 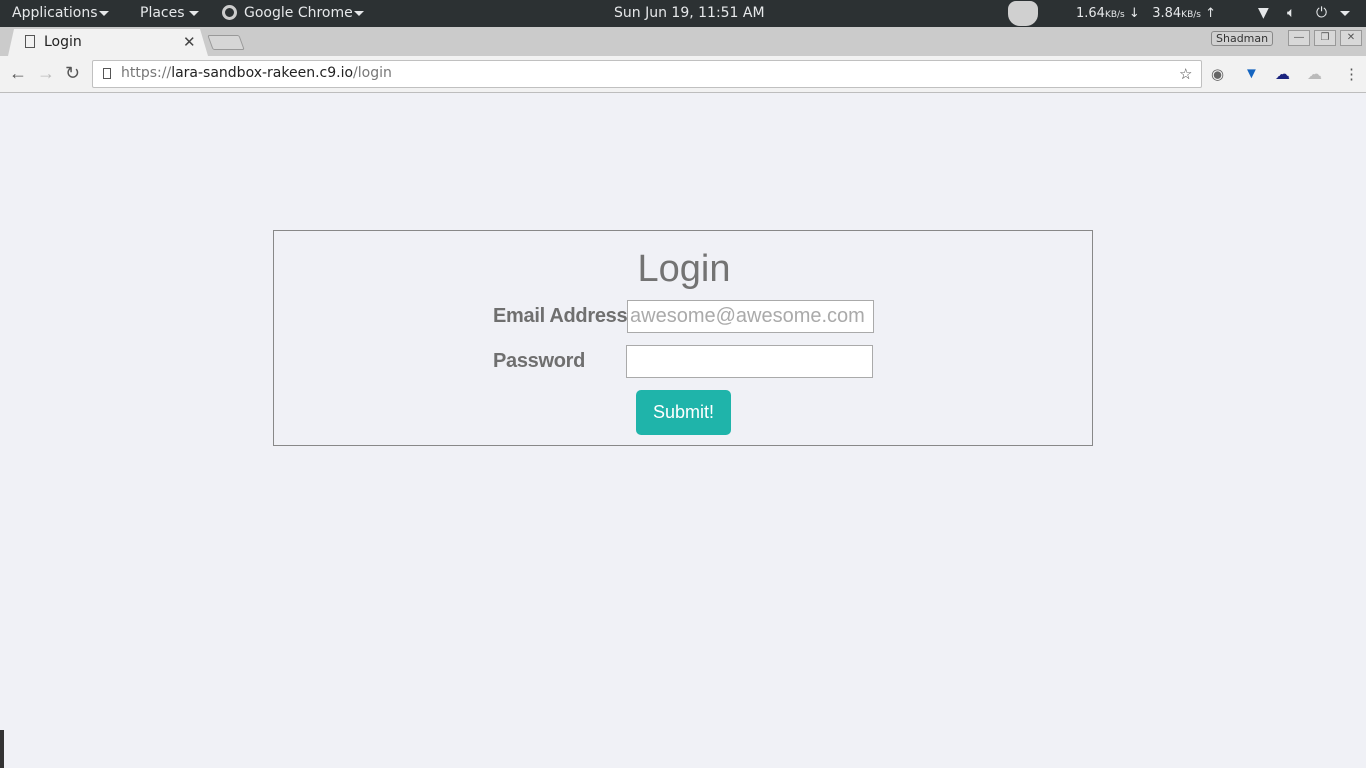 What do you see at coordinates (108, 42) in the screenshot?
I see `tab-login` at bounding box center [108, 42].